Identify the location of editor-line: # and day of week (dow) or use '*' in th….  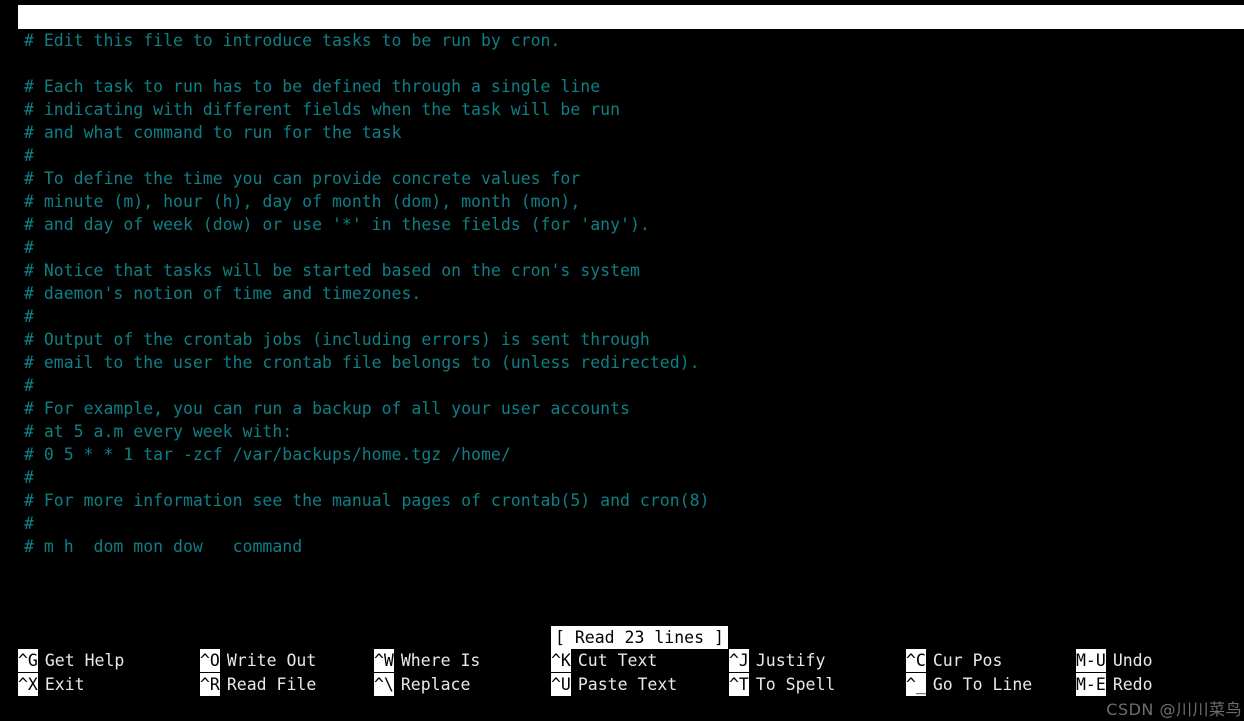
(337, 224).